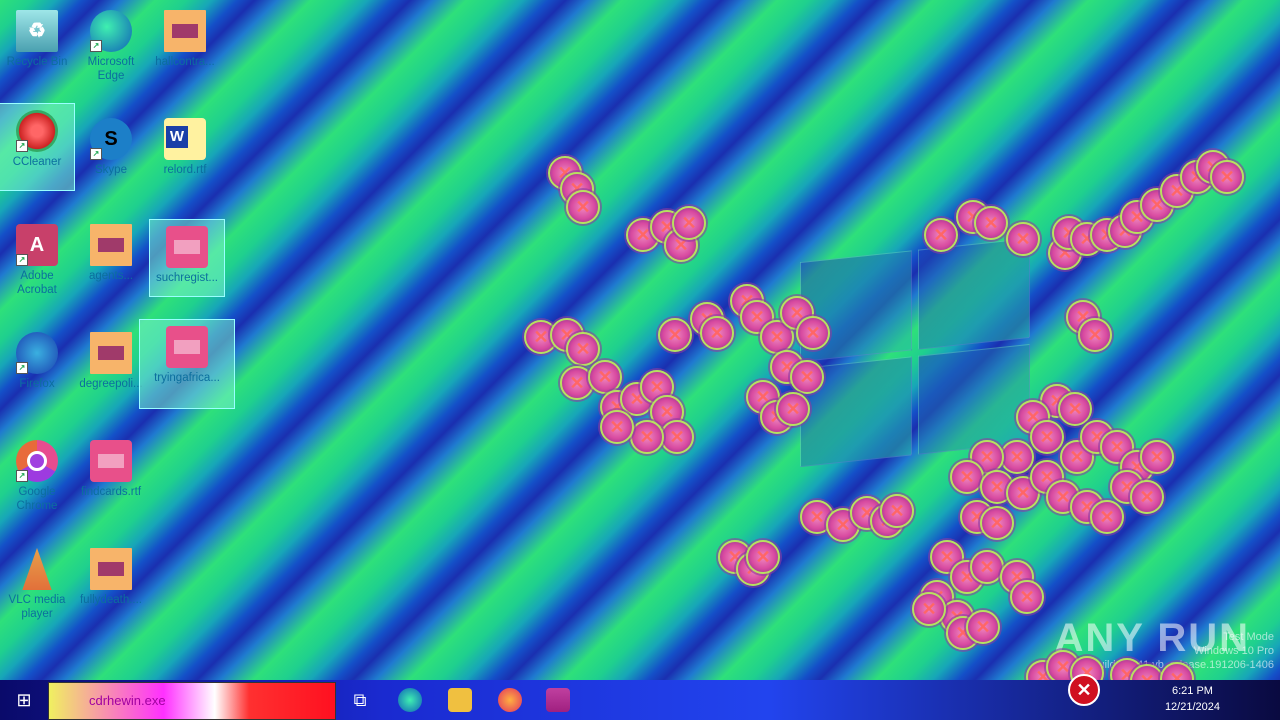 Image resolution: width=1280 pixels, height=720 pixels. I want to click on desktop-icon-vlc: VLC media player, so click(37, 581).